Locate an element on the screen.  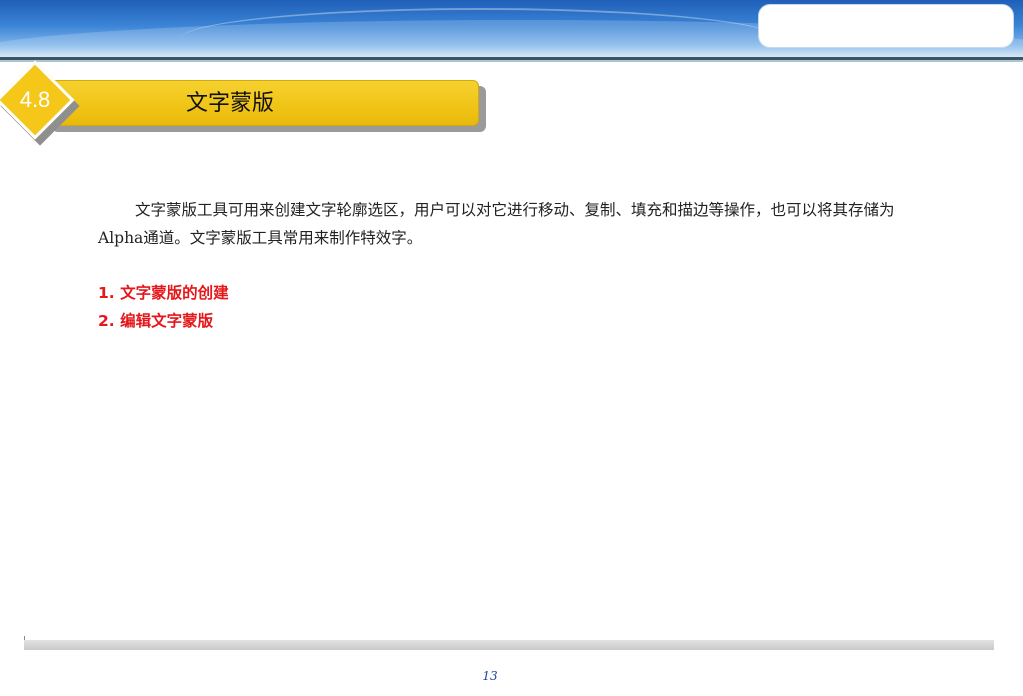
section-number: 4.8 is located at coordinates (35, 99).